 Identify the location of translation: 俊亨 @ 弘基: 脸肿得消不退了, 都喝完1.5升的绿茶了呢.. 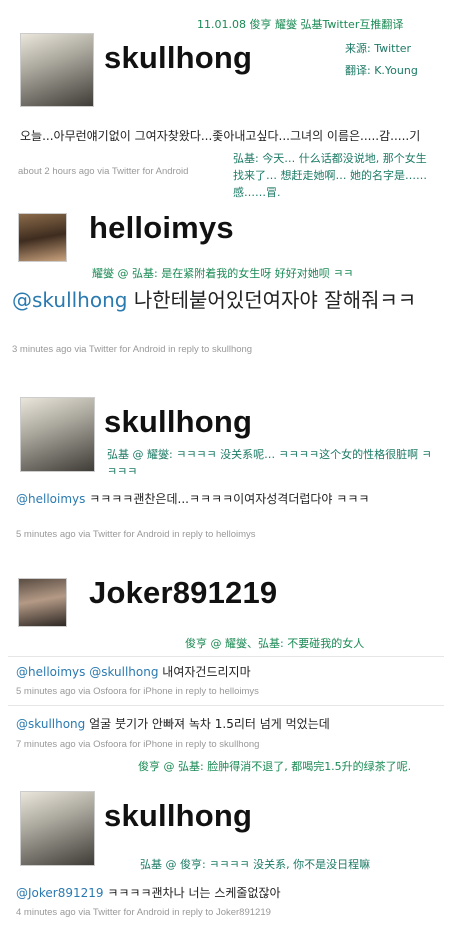
(275, 766).